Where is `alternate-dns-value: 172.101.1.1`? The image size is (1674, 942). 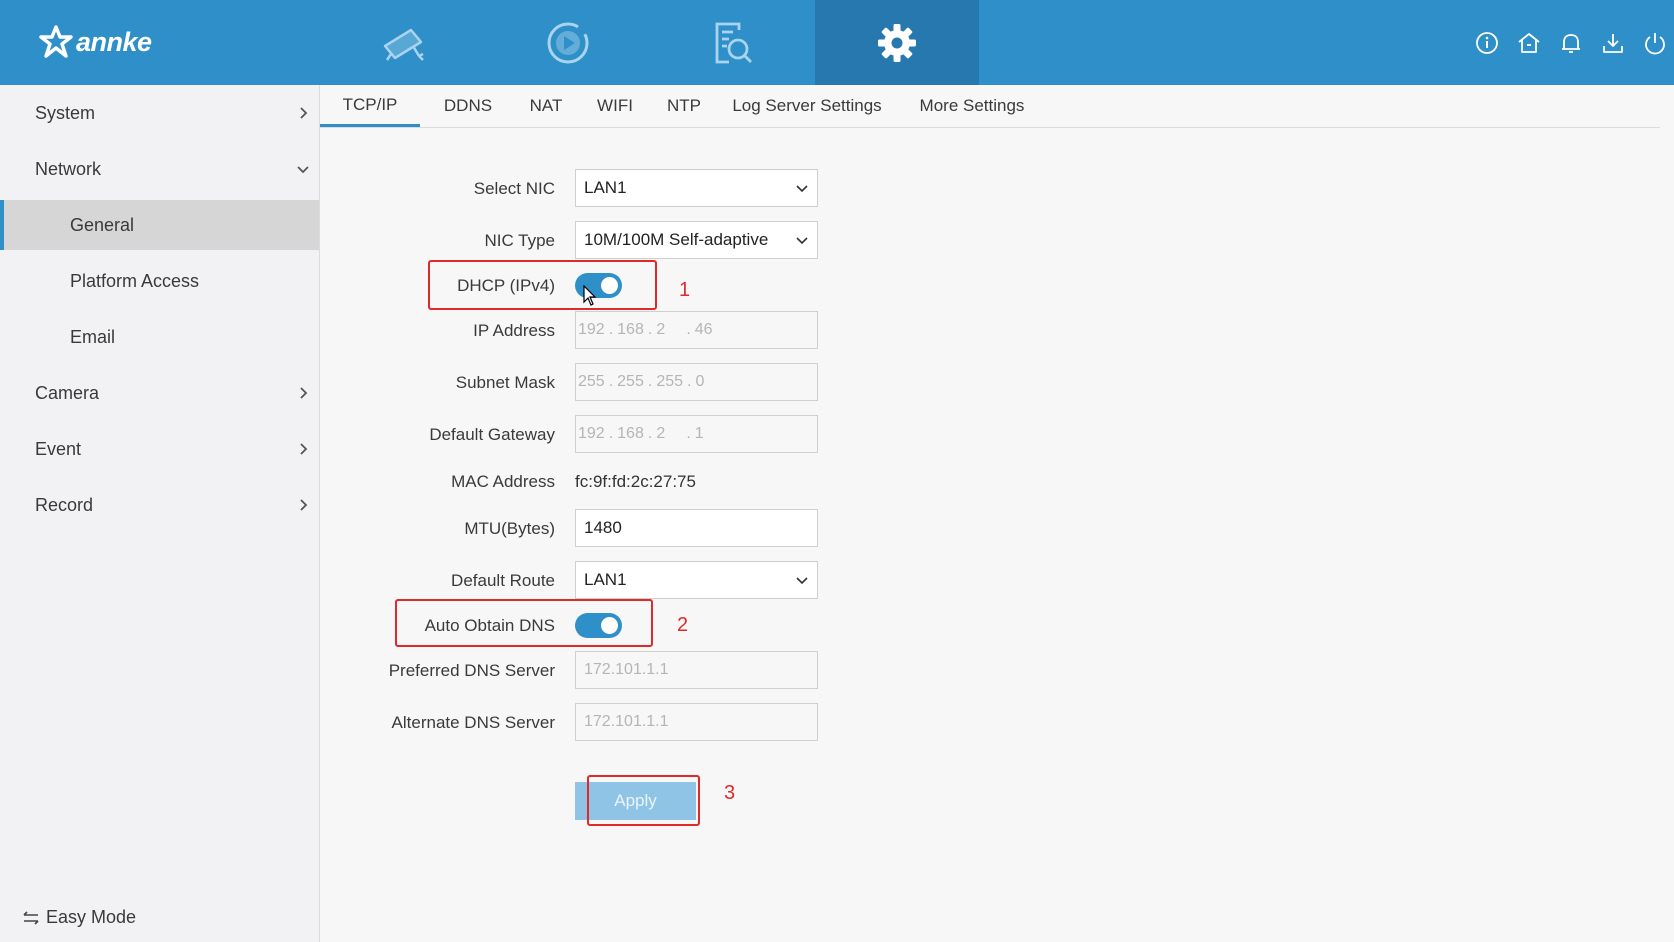 alternate-dns-value: 172.101.1.1 is located at coordinates (626, 721).